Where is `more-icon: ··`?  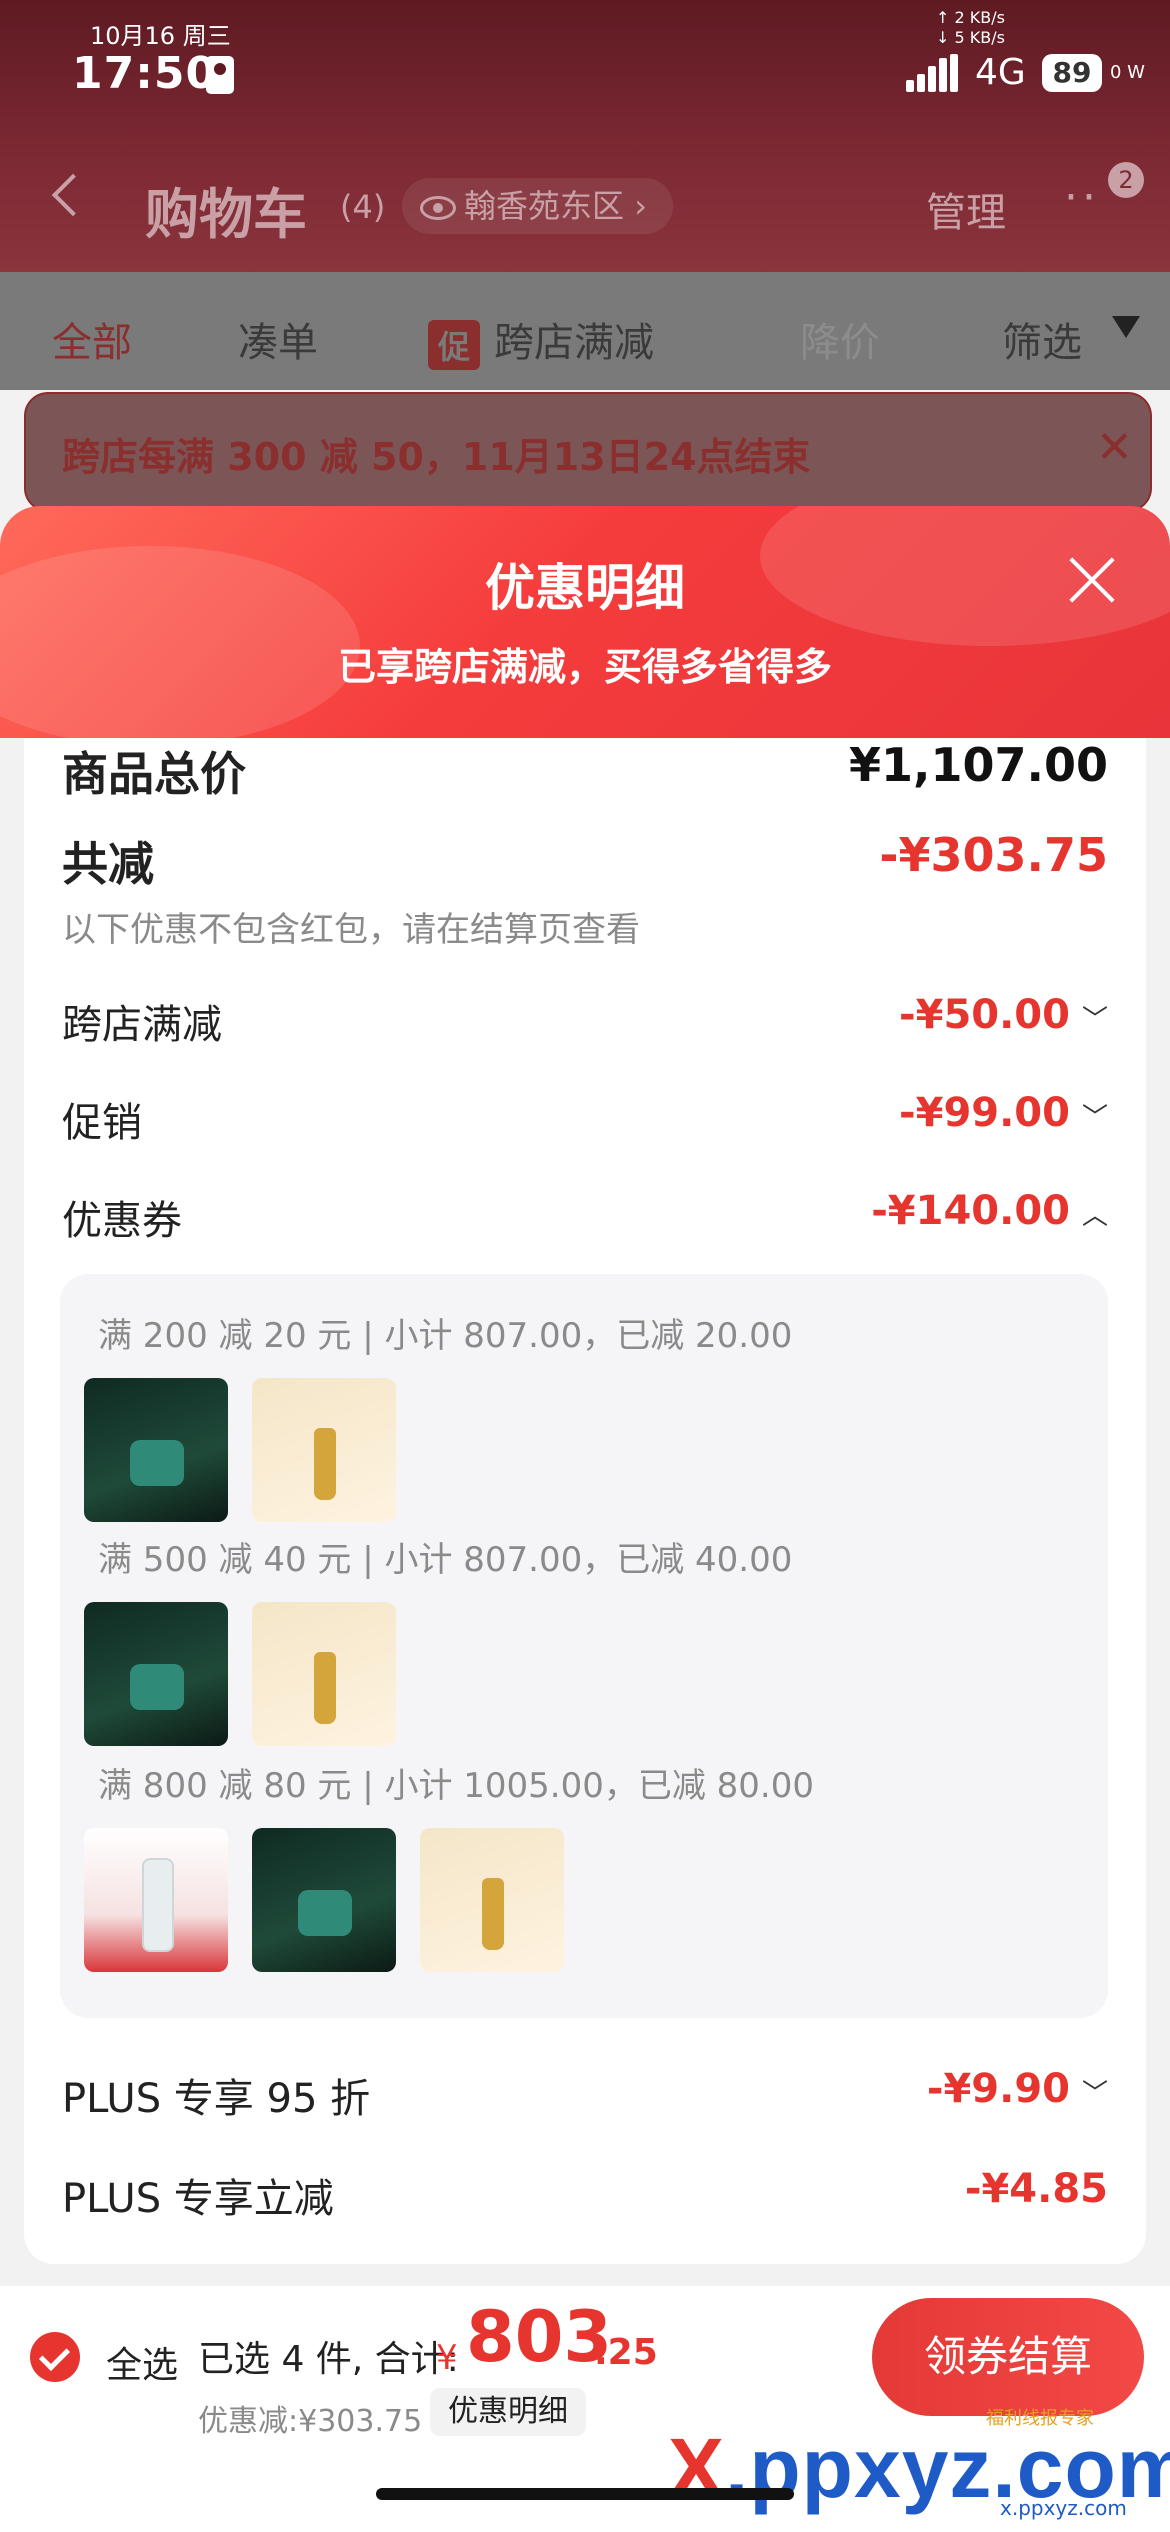 more-icon: ·· is located at coordinates (1082, 197).